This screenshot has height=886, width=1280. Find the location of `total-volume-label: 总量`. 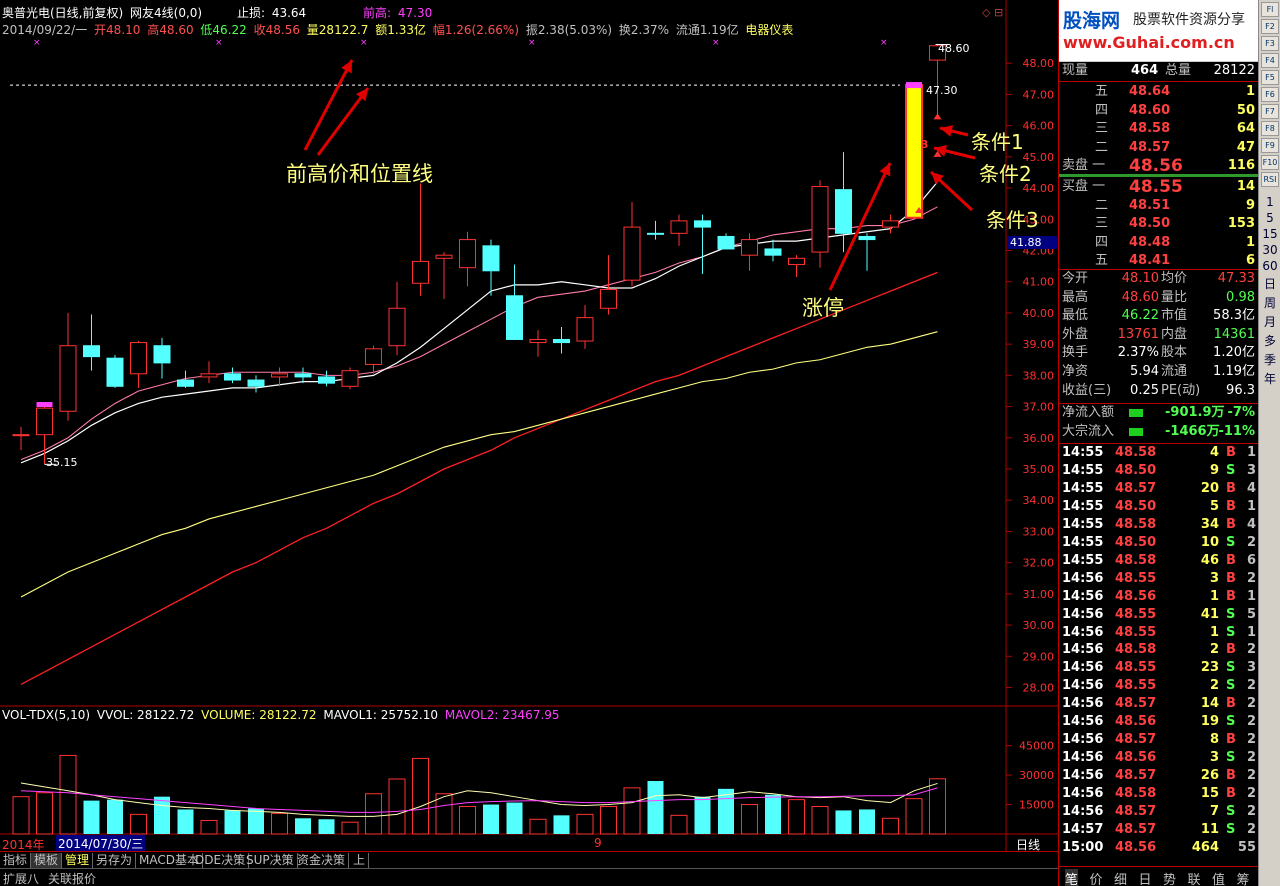

total-volume-label: 总量 is located at coordinates (1178, 70).